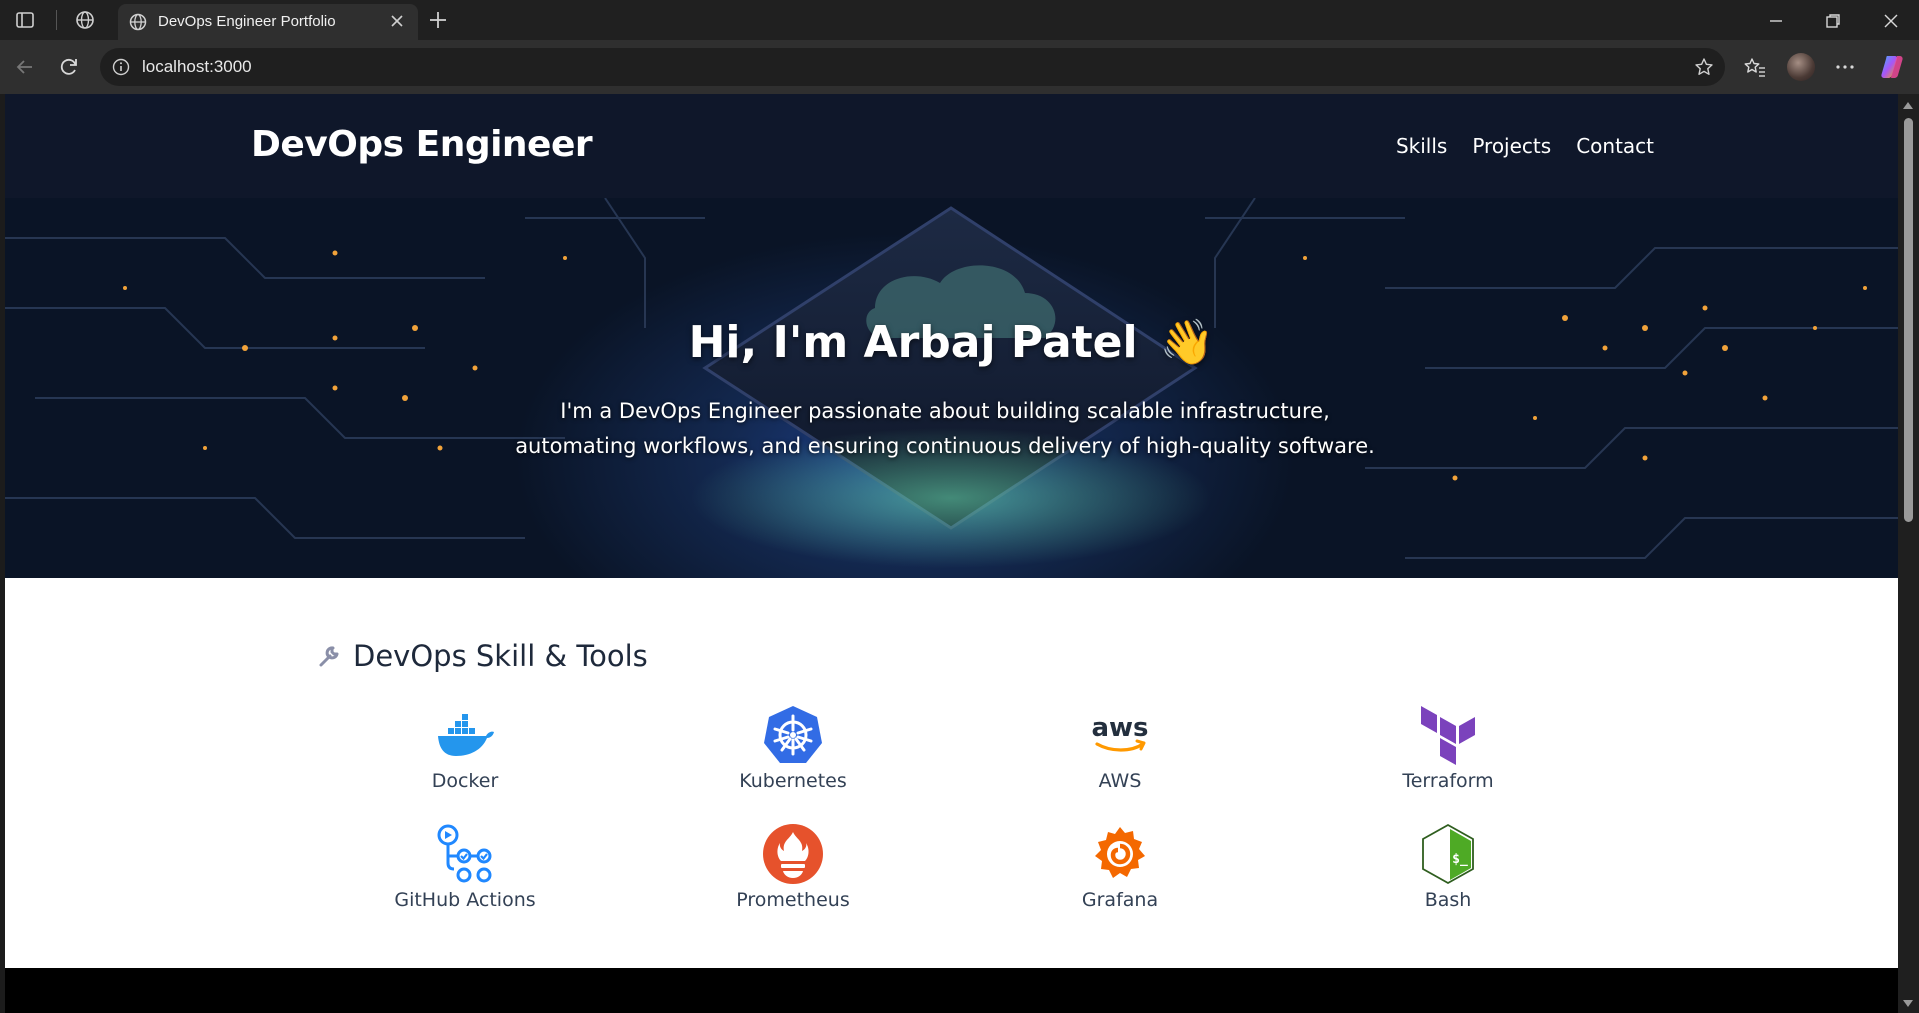 The width and height of the screenshot is (1919, 1013). I want to click on github-actions-icon, so click(464, 853).